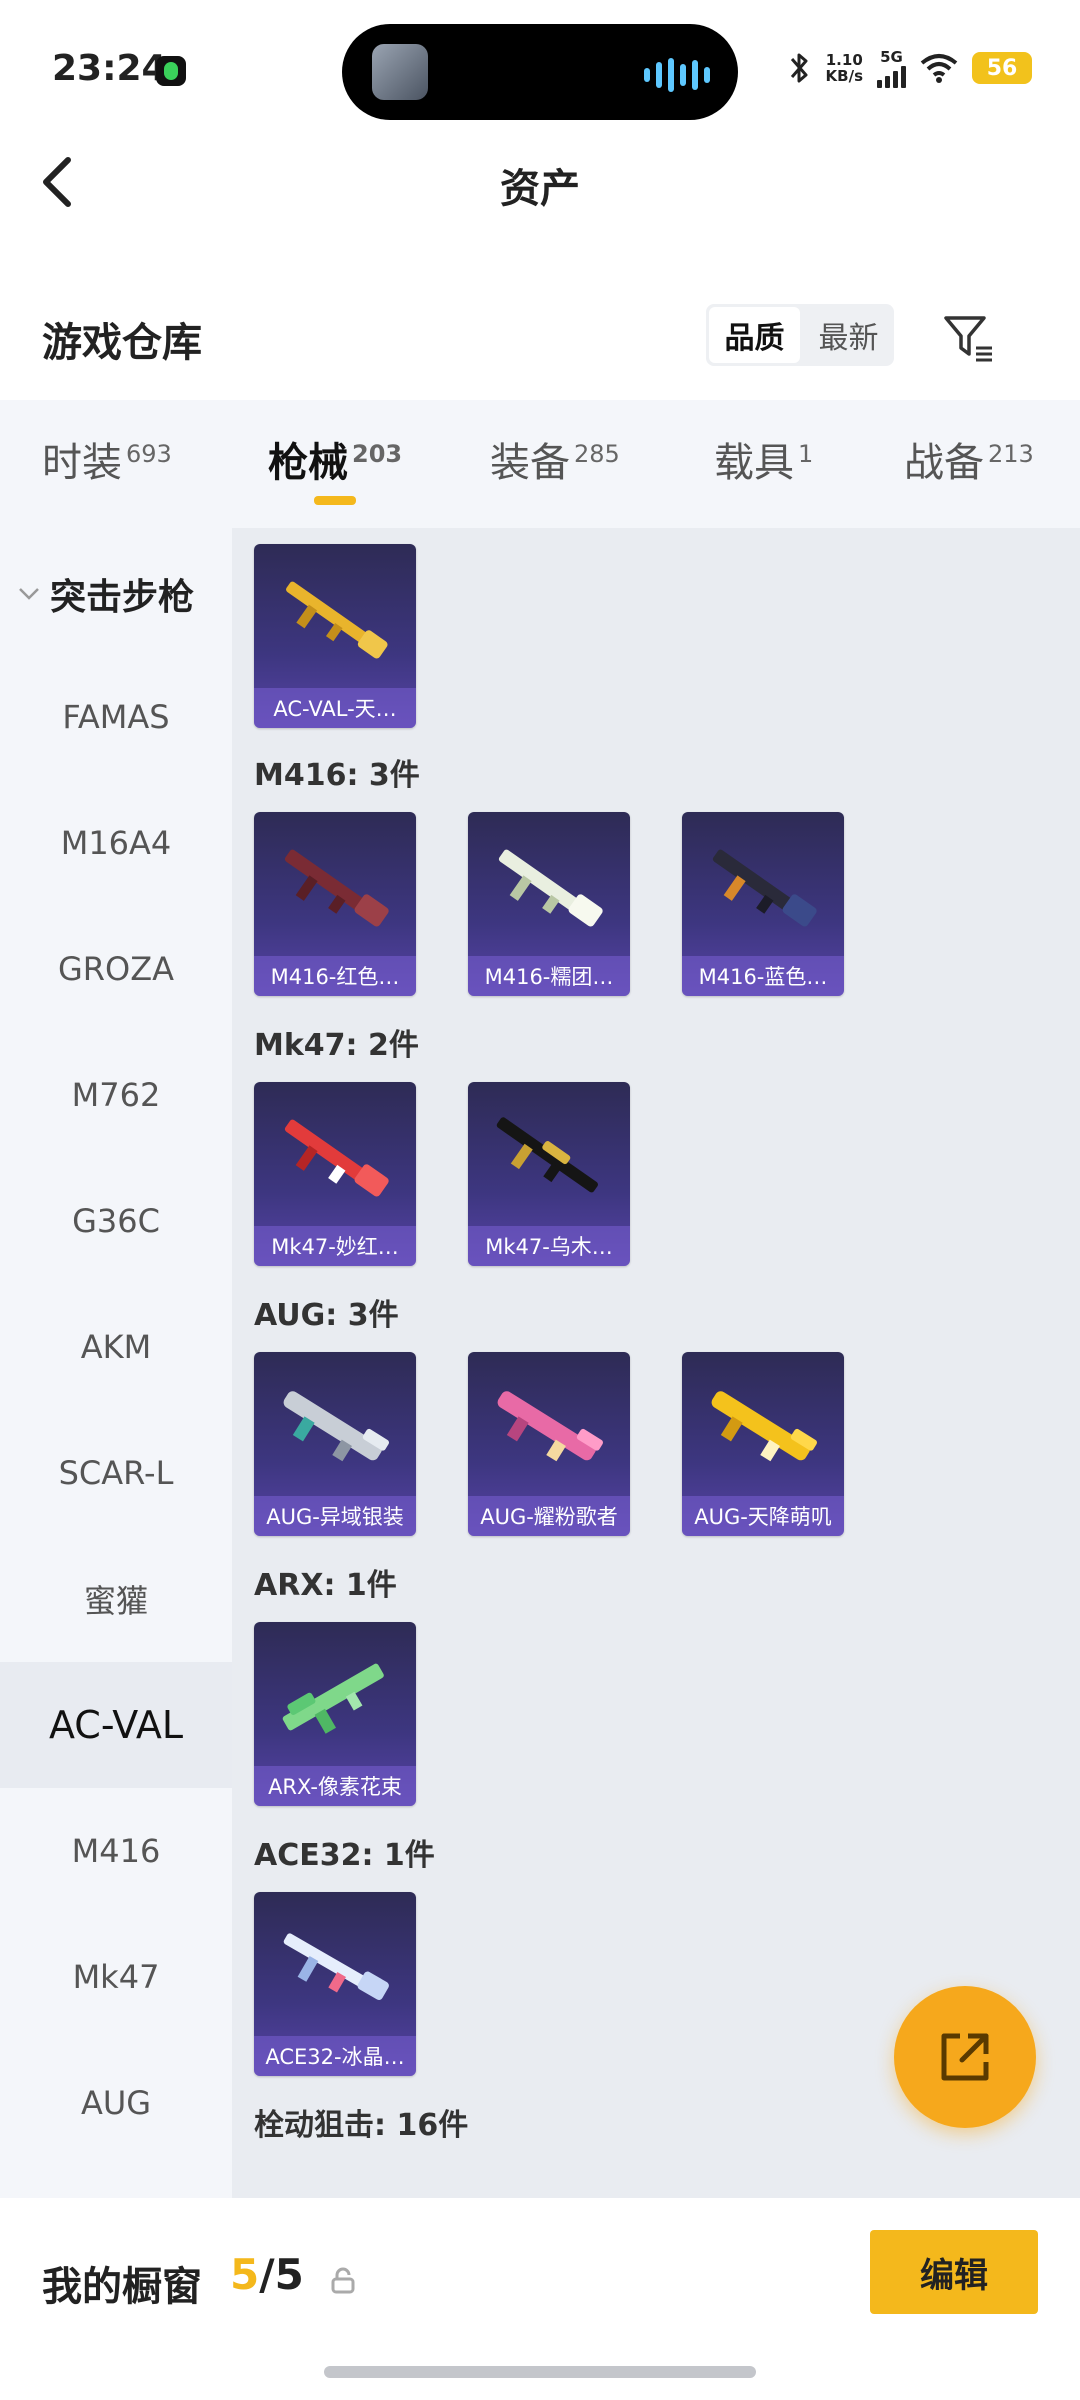 This screenshot has height=2400, width=1080. What do you see at coordinates (116, 717) in the screenshot?
I see `sidebar-item-famas: FAMAS` at bounding box center [116, 717].